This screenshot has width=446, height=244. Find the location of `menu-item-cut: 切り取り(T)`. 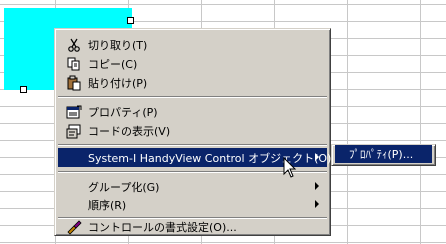

menu-item-cut: 切り取り(T) is located at coordinates (192, 44).